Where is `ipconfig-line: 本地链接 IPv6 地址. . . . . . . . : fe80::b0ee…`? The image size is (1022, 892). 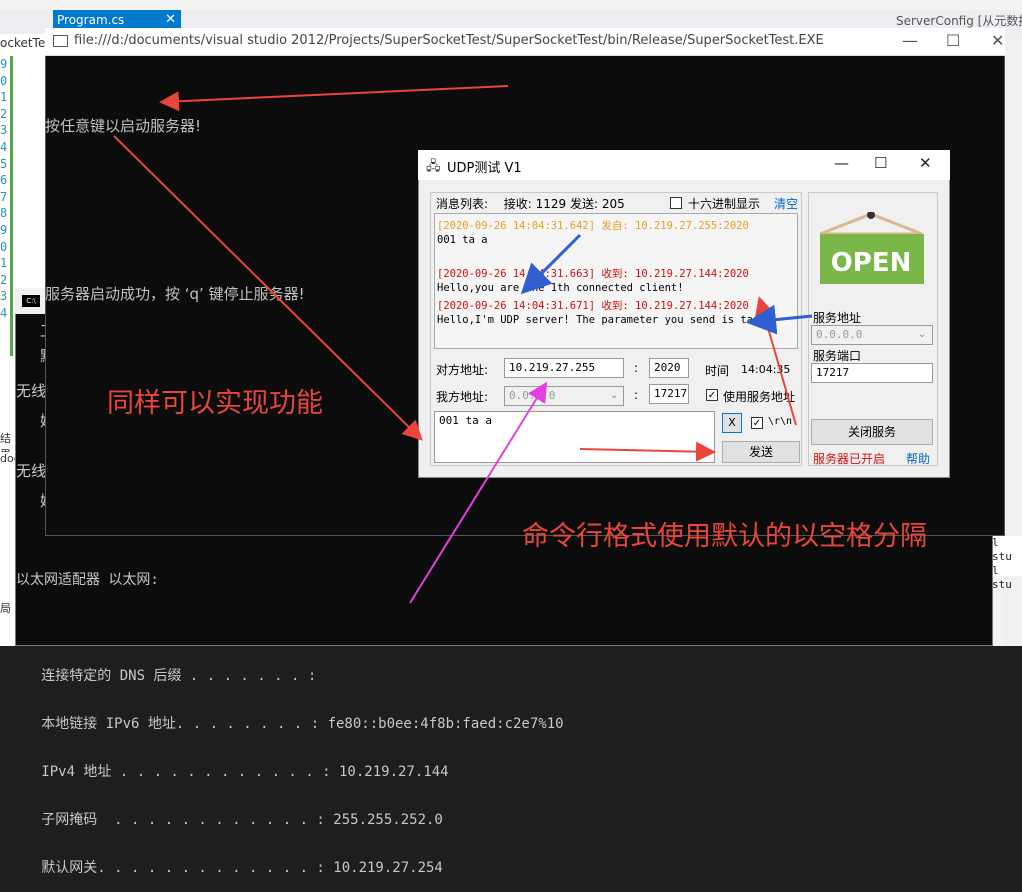 ipconfig-line: 本地链接 IPv6 地址. . . . . . . . : fe80::b0ee… is located at coordinates (290, 724).